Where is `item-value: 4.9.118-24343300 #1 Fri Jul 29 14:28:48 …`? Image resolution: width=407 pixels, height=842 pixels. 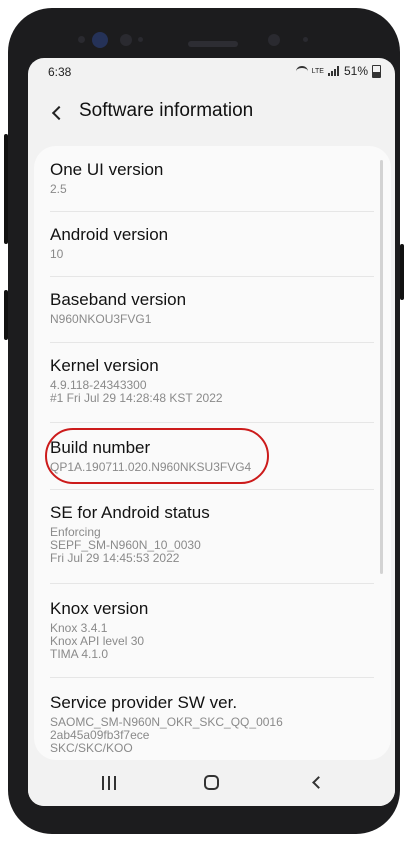 item-value: 4.9.118-24343300 #1 Fri Jul 29 14:28:48 … is located at coordinates (136, 391).